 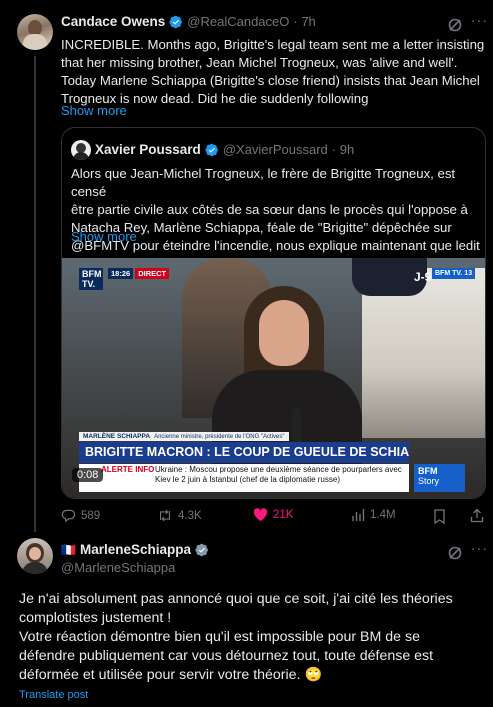 I want to click on author-handle: @RealCandaceO, so click(x=238, y=21).